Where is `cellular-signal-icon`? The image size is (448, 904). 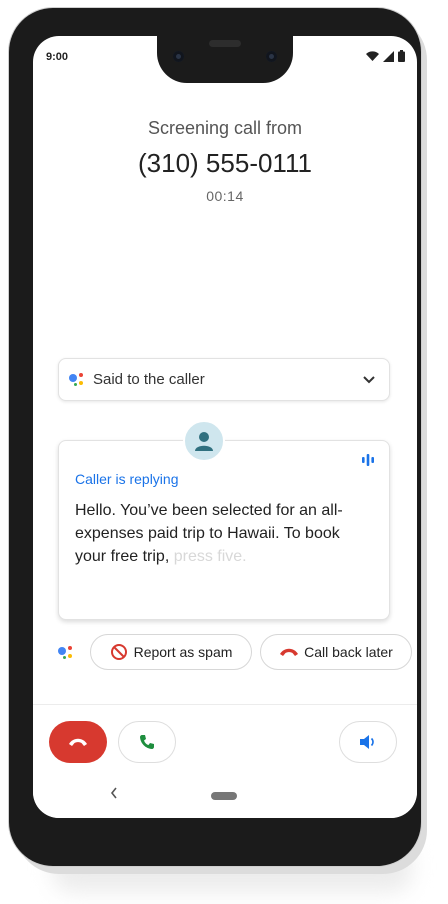
cellular-signal-icon is located at coordinates (388, 56).